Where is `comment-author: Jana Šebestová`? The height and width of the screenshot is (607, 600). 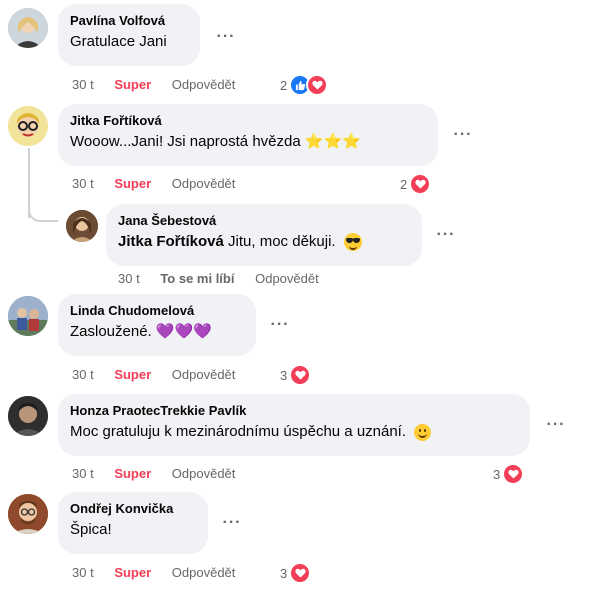 comment-author: Jana Šebestová is located at coordinates (264, 220).